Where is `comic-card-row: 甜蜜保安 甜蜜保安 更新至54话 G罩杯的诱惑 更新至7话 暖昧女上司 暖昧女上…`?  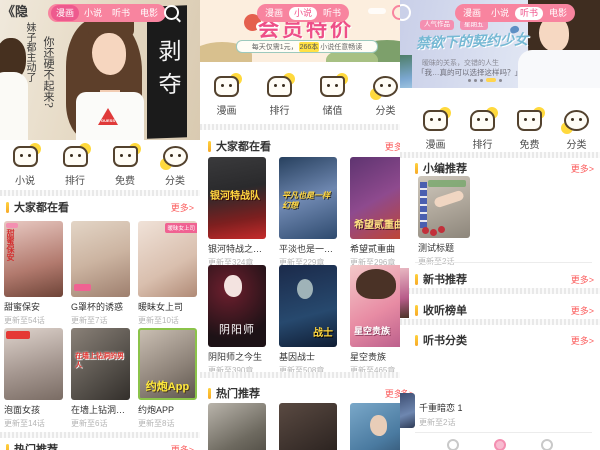
comic-card-row: 甜蜜保安 甜蜜保安 更新至54话 G罩杯的诱惑 更新至7话 暖昧女上司 暖昧女上… is located at coordinates (100, 273).